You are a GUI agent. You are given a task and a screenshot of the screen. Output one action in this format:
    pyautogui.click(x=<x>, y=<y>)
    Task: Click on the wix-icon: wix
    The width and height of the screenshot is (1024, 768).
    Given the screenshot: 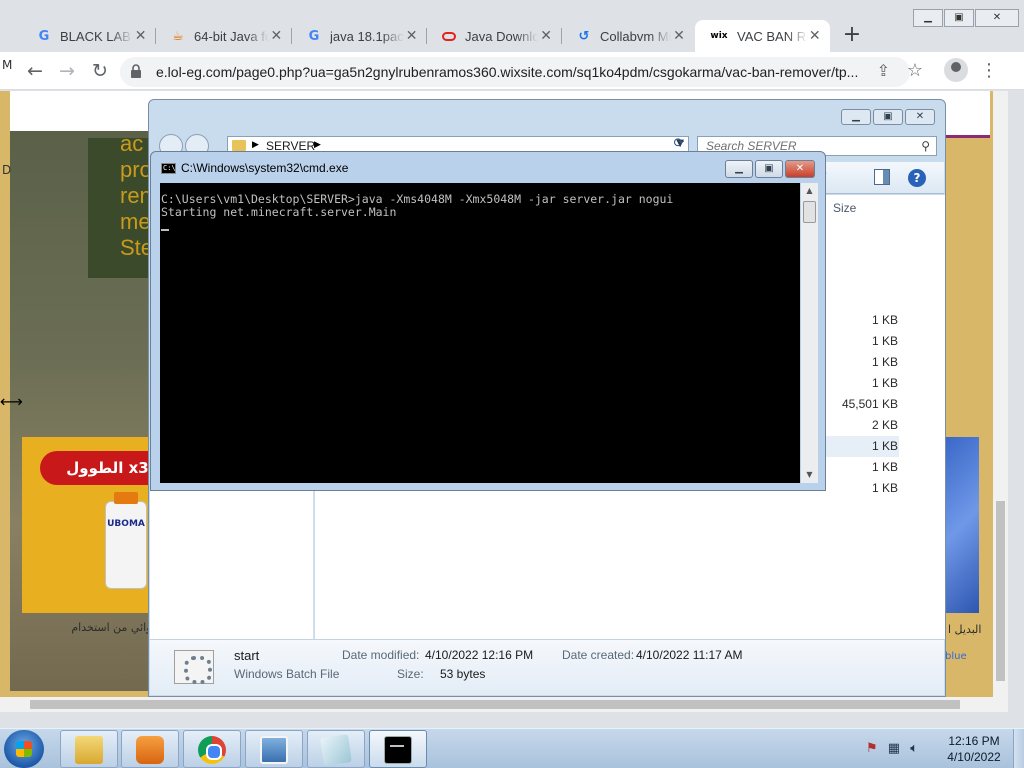 What is the action you would take?
    pyautogui.click(x=719, y=36)
    